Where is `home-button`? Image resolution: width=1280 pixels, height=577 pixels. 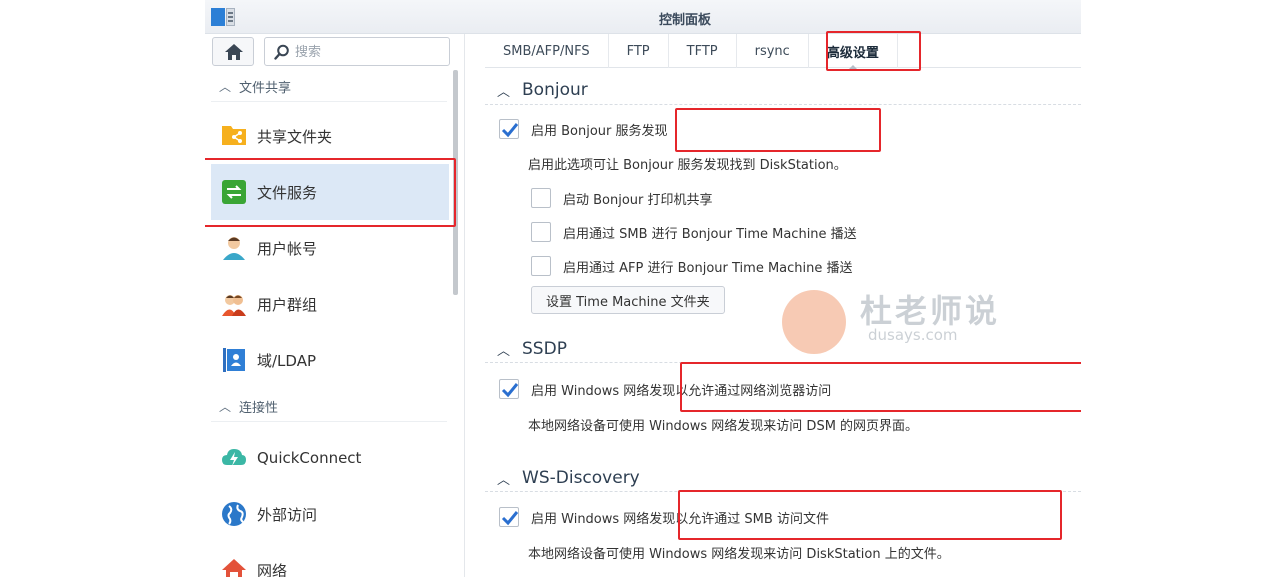
home-button is located at coordinates (233, 51).